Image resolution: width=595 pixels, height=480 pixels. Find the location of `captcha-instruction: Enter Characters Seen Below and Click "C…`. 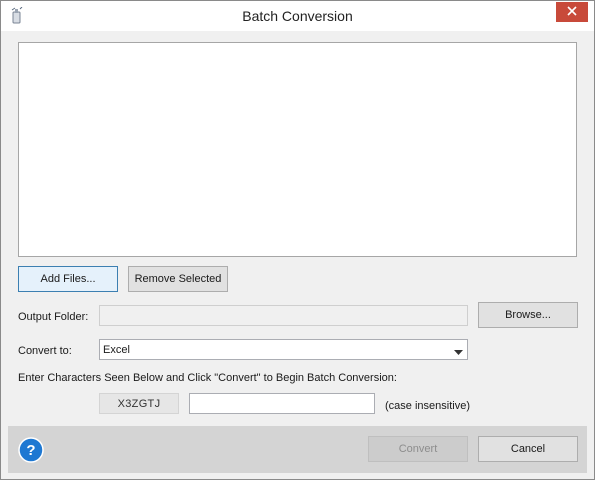

captcha-instruction: Enter Characters Seen Below and Click "C… is located at coordinates (207, 378).